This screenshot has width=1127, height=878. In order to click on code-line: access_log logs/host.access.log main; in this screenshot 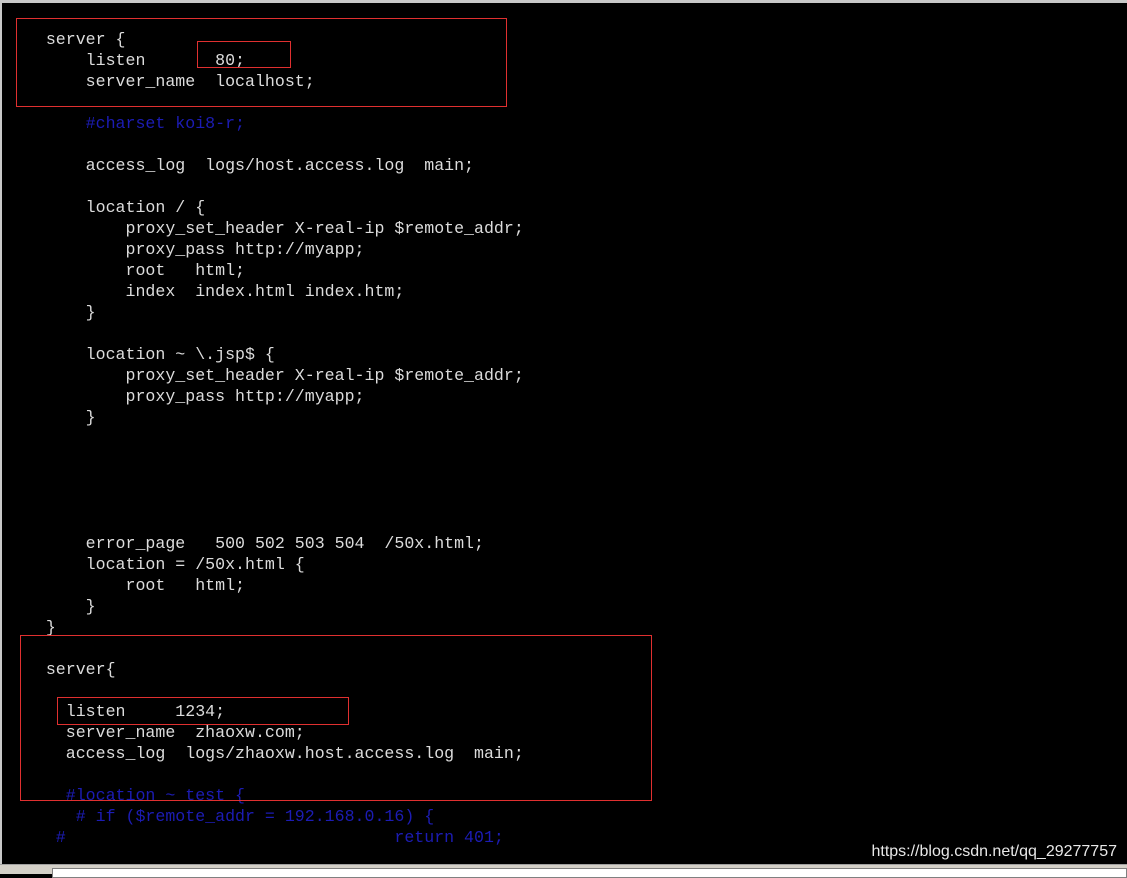, I will do `click(240, 165)`.